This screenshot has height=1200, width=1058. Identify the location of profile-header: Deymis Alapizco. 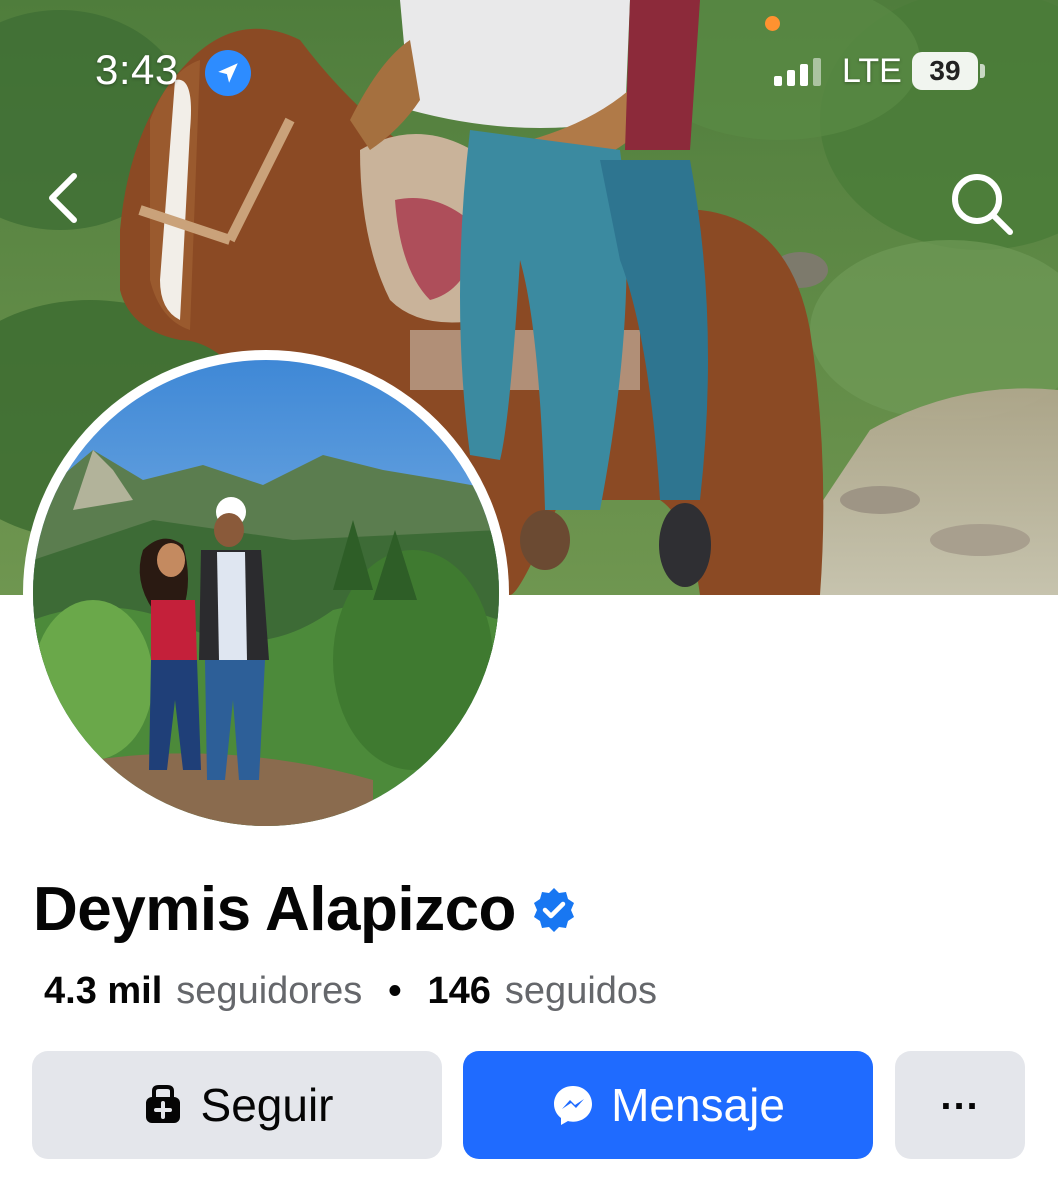
(305, 909).